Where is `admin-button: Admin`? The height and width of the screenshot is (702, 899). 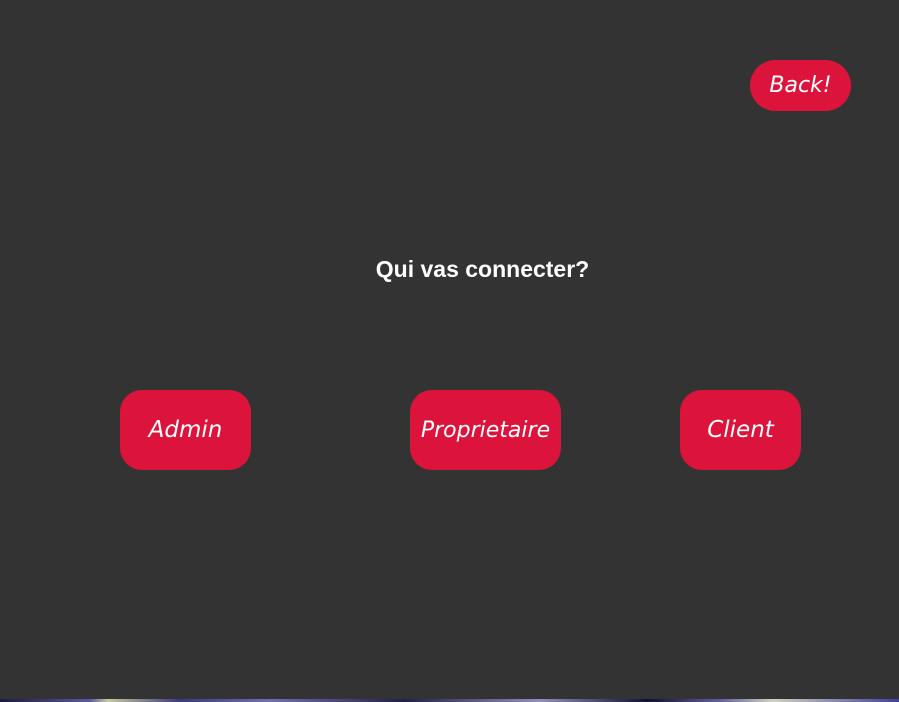
admin-button: Admin is located at coordinates (185, 430).